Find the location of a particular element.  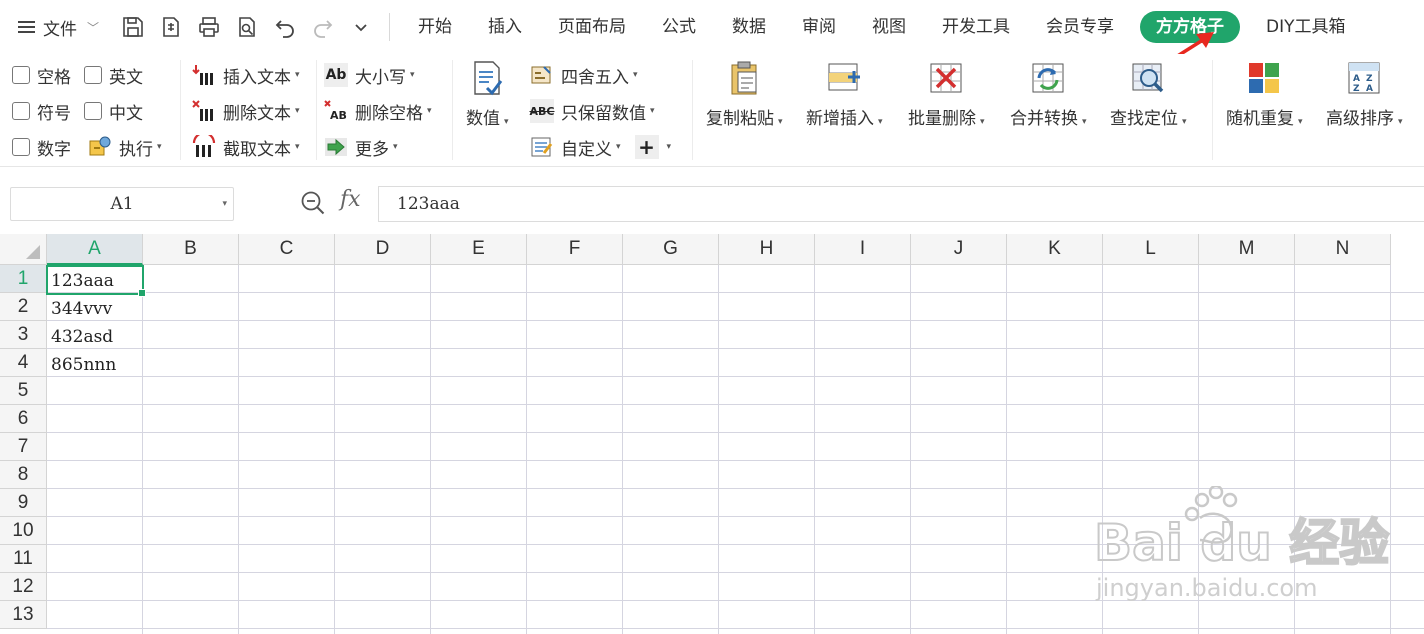

row-header-12: 12 is located at coordinates (23, 587).